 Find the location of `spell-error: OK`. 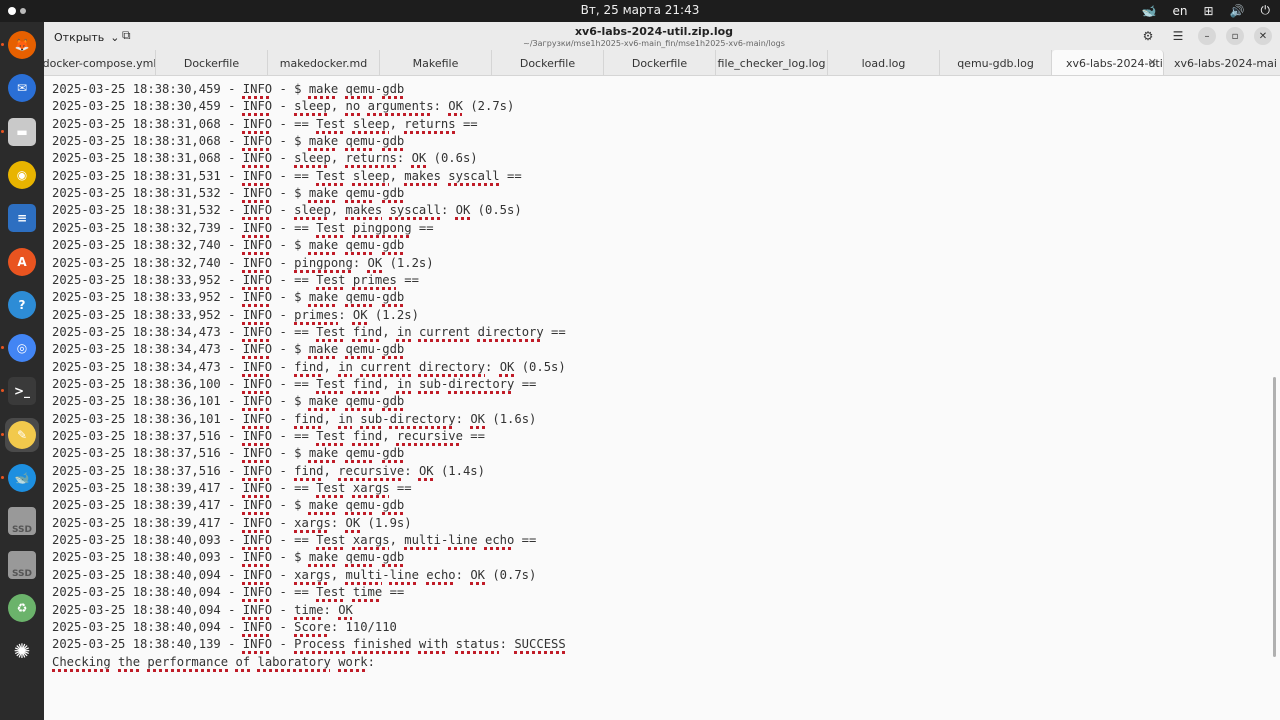

spell-error: OK is located at coordinates (375, 262).